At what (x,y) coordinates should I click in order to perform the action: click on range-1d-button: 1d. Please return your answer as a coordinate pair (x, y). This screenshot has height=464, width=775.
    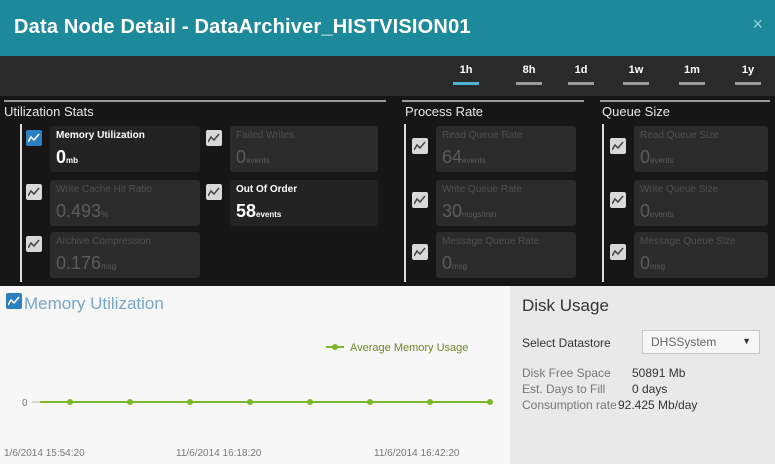
    Looking at the image, I should click on (581, 74).